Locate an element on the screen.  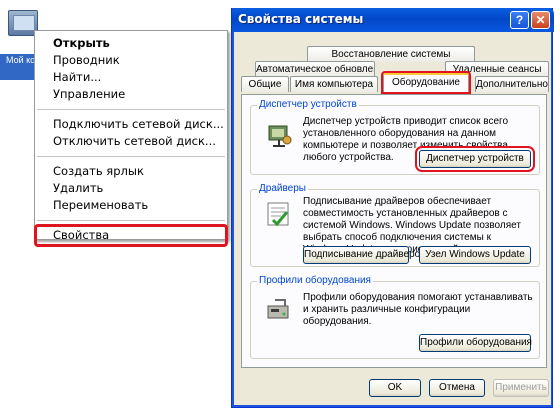
menu-item-open: Открыть is located at coordinates (131, 43).